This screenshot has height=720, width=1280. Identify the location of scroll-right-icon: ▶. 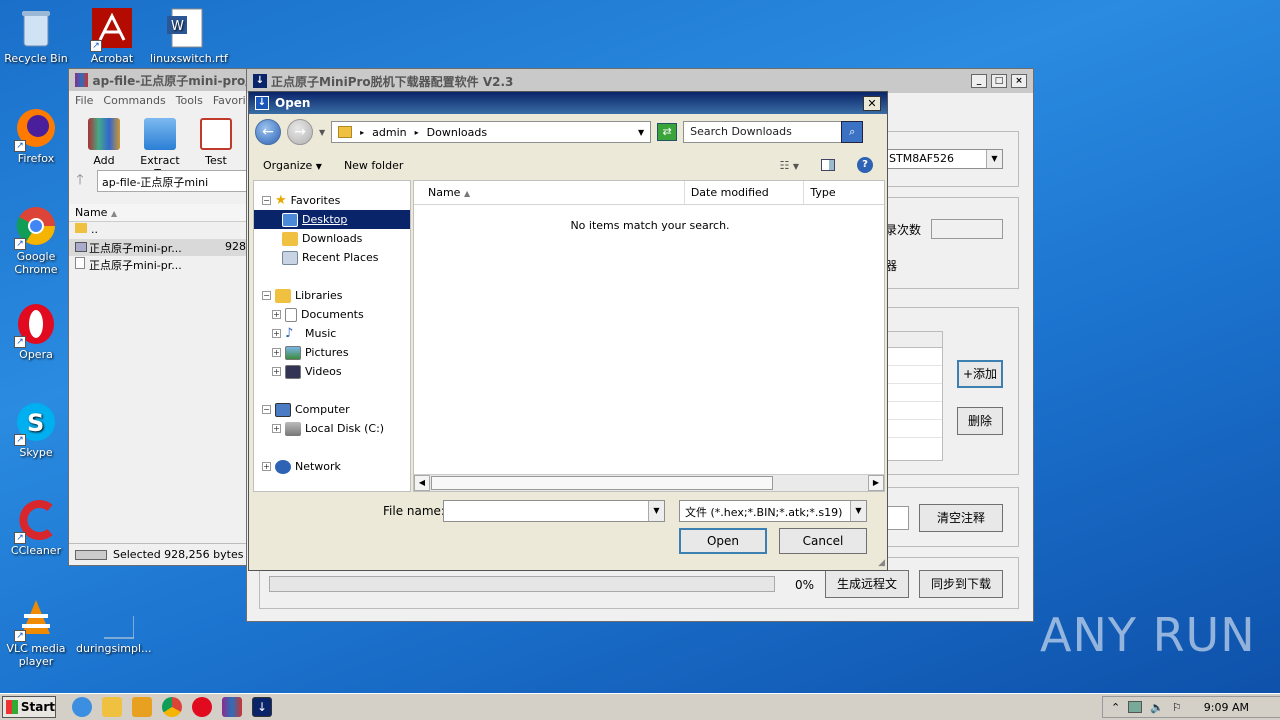
(876, 483).